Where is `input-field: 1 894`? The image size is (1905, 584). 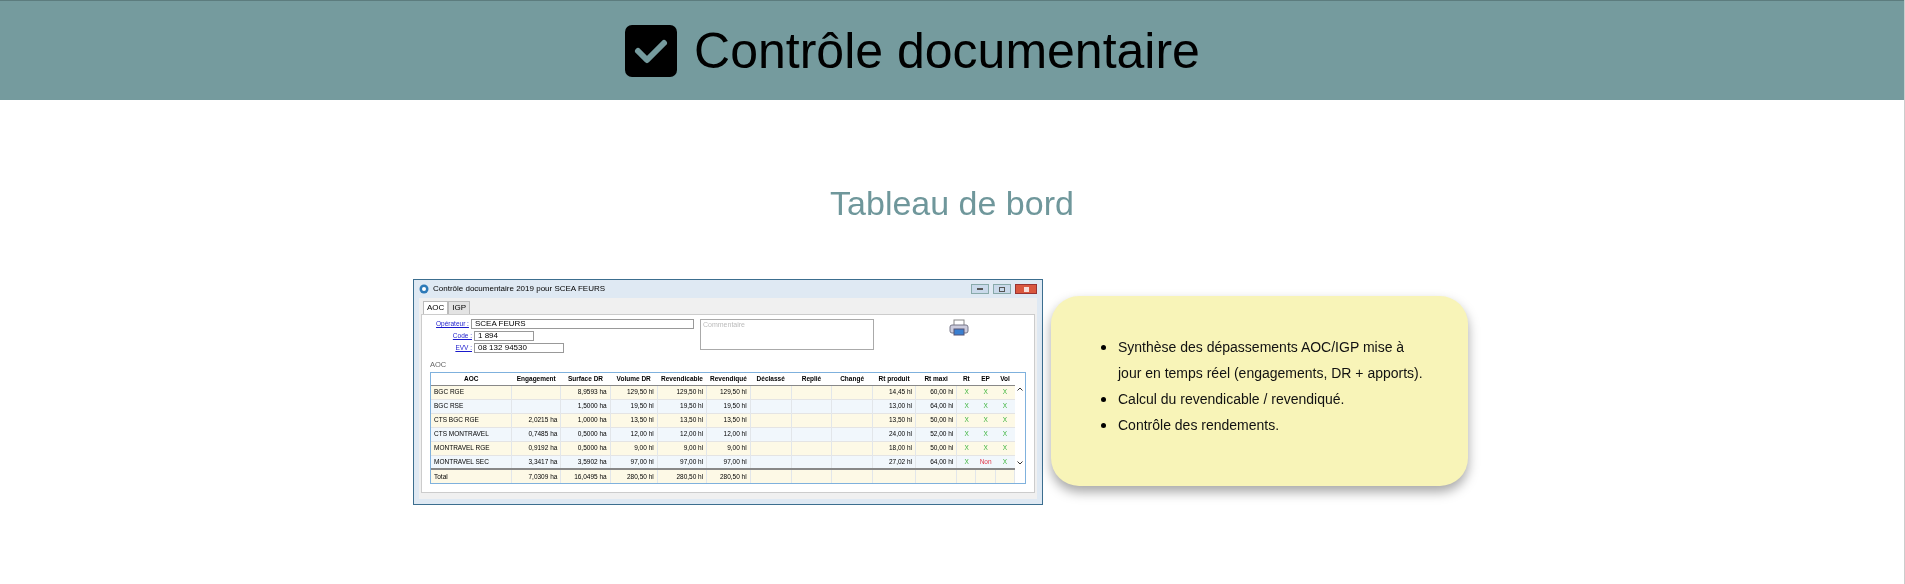
input-field: 1 894 is located at coordinates (504, 336).